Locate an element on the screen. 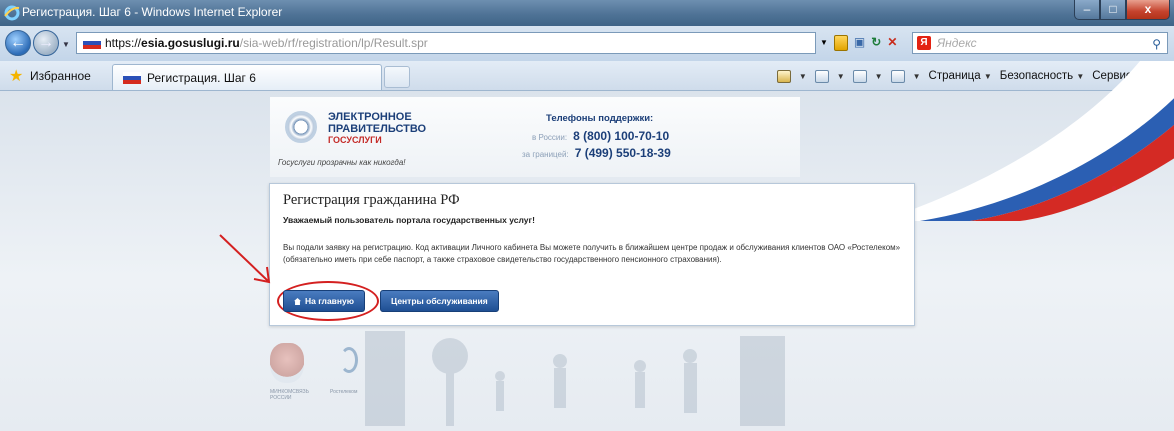  maximize-button: □ is located at coordinates (1113, 10).